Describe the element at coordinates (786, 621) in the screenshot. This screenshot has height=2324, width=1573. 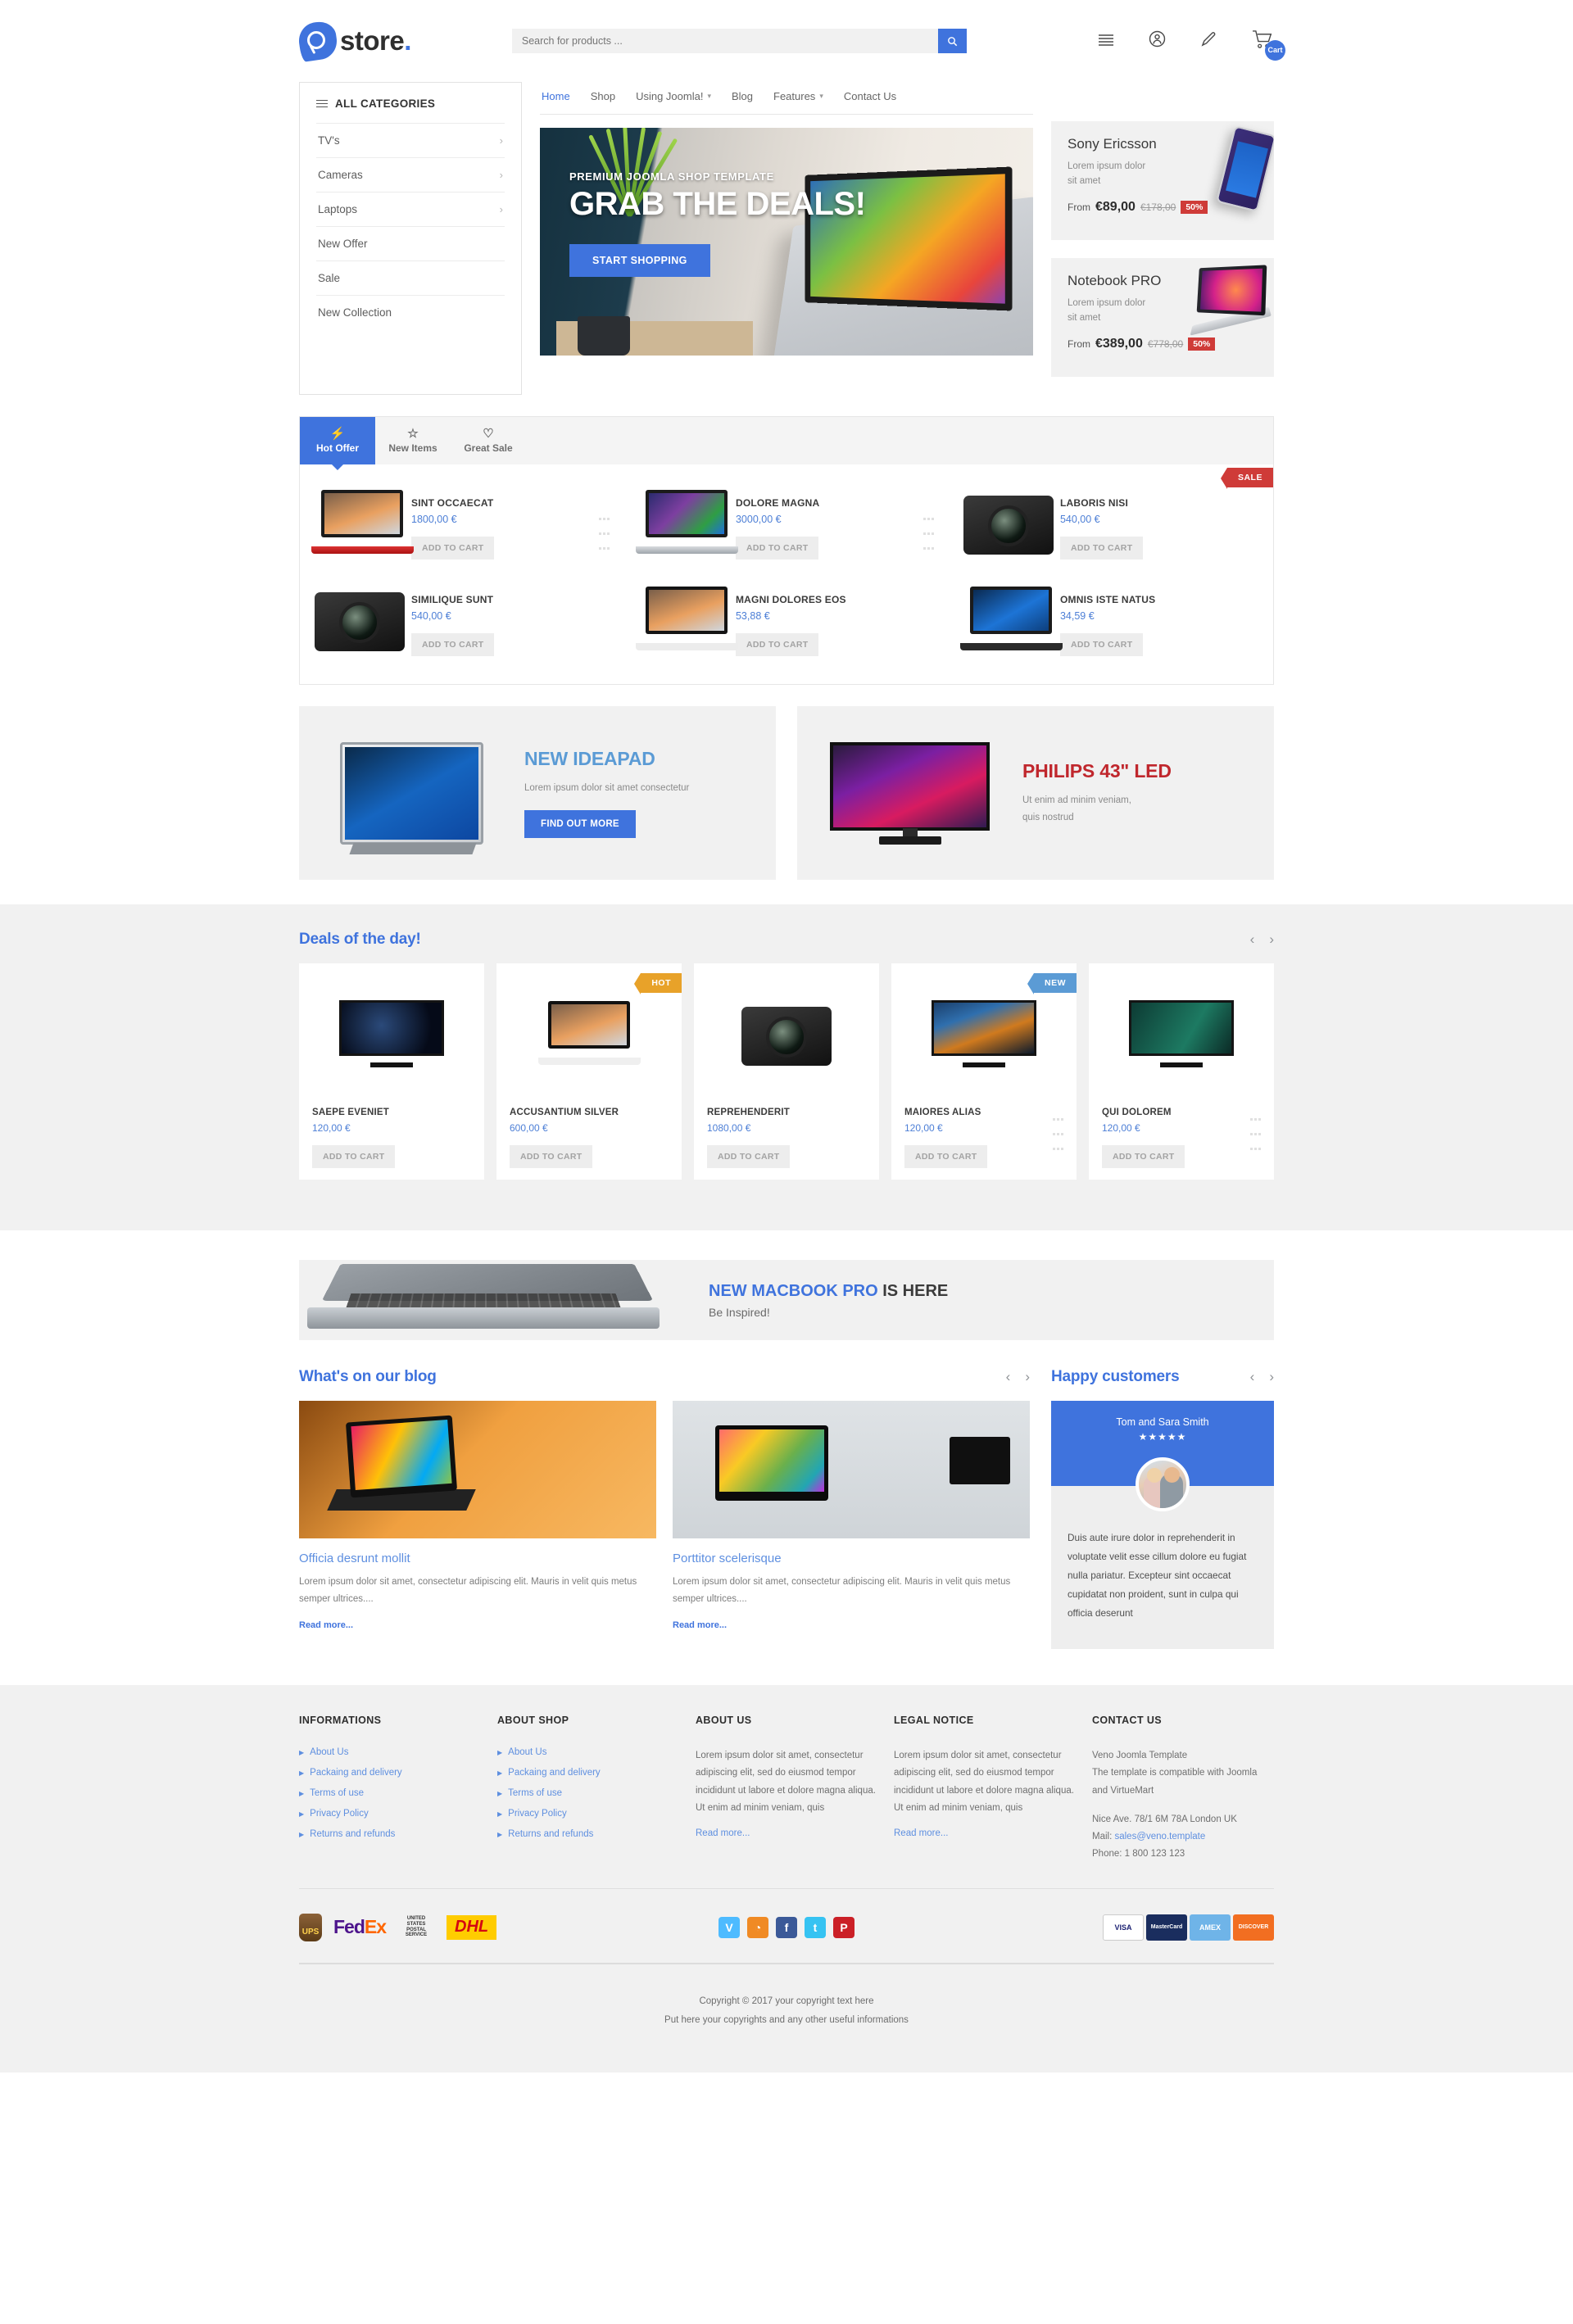
I see `product-card: MAGNI DOLORES EOS 53,88 € ADD TO CART` at that location.